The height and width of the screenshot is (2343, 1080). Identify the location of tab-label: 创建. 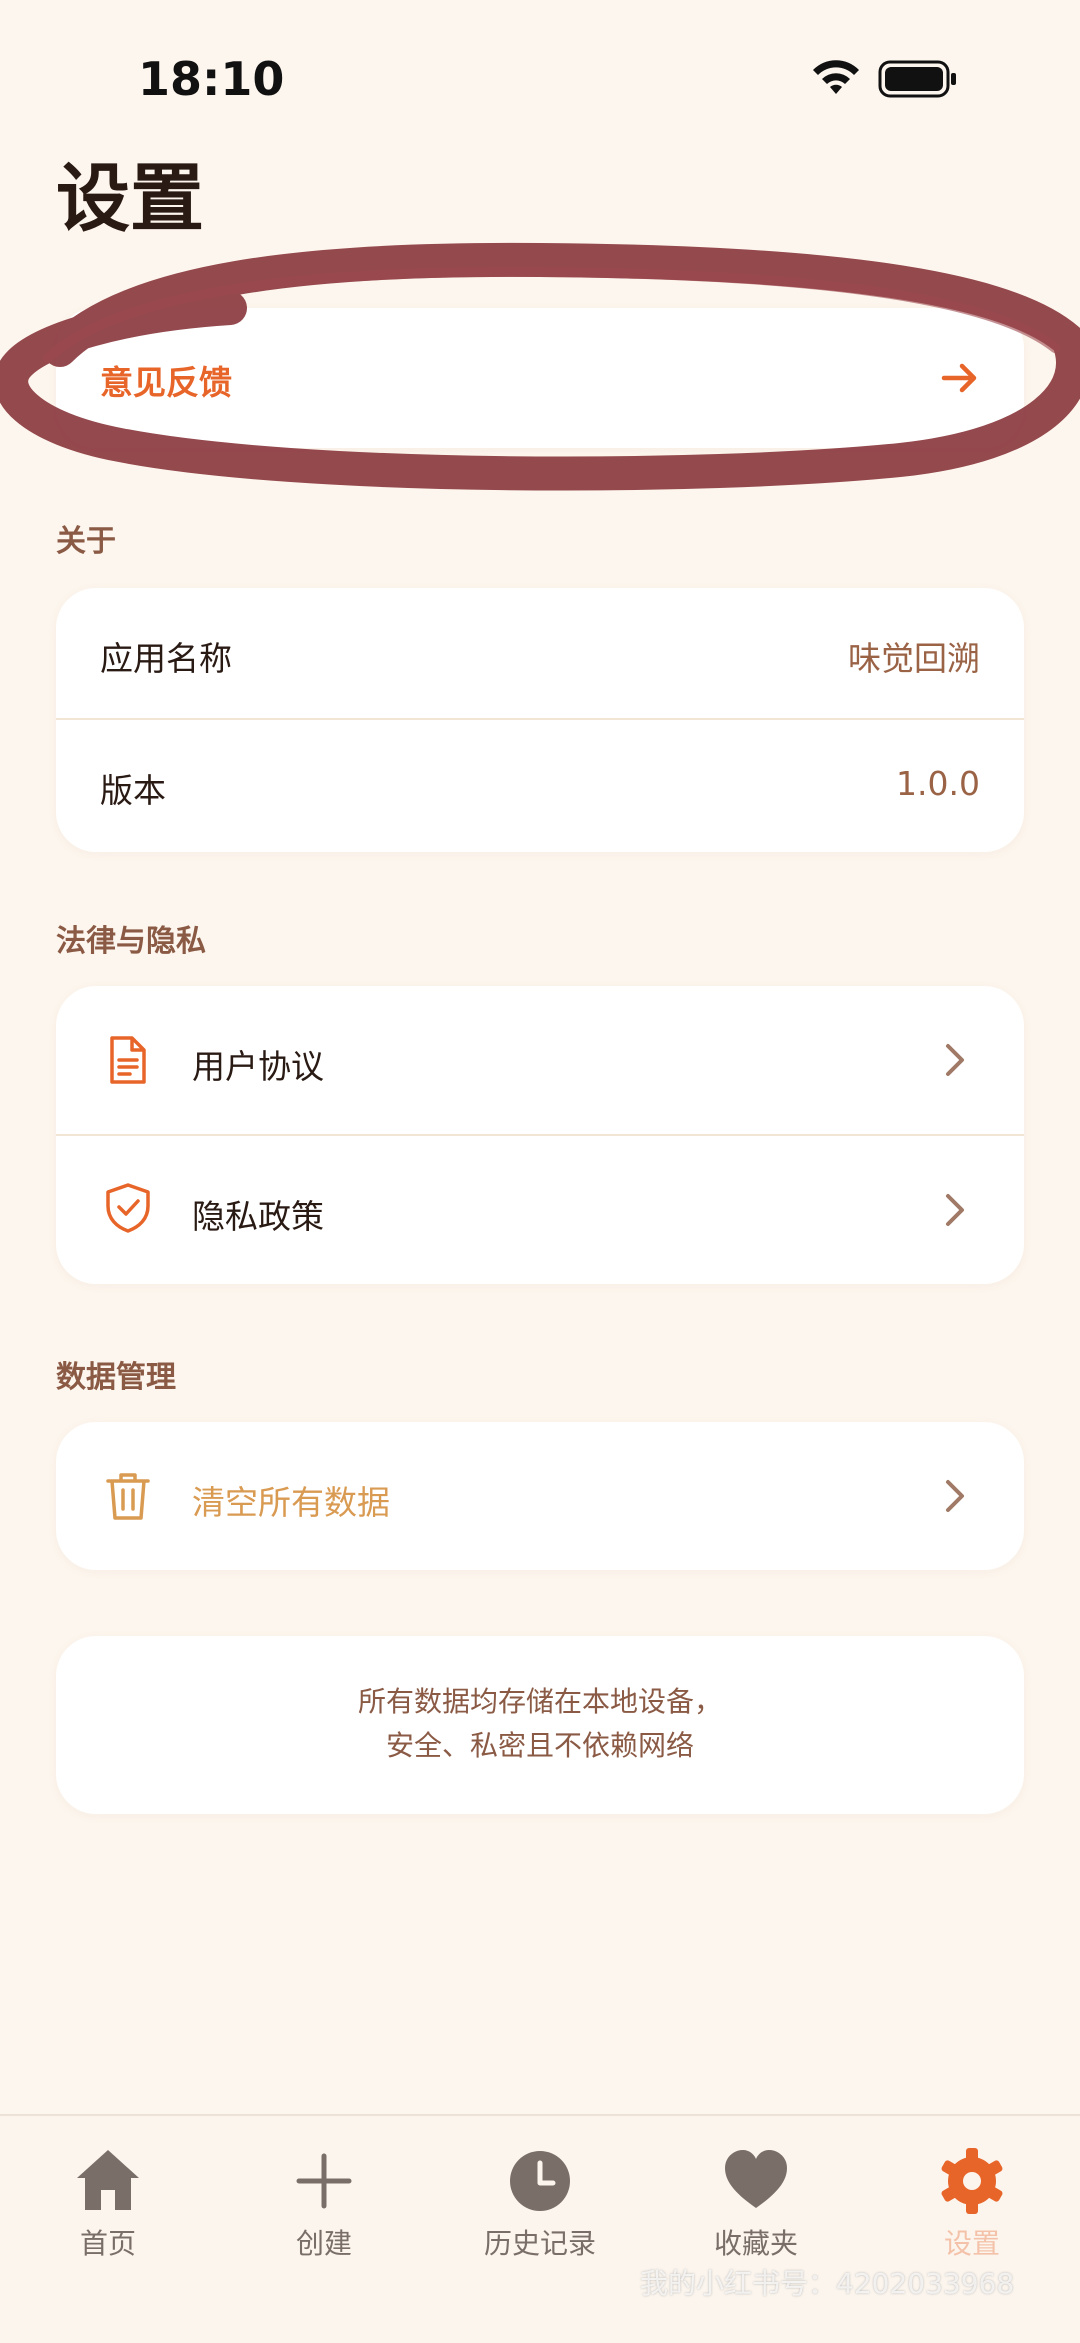
(323, 2243).